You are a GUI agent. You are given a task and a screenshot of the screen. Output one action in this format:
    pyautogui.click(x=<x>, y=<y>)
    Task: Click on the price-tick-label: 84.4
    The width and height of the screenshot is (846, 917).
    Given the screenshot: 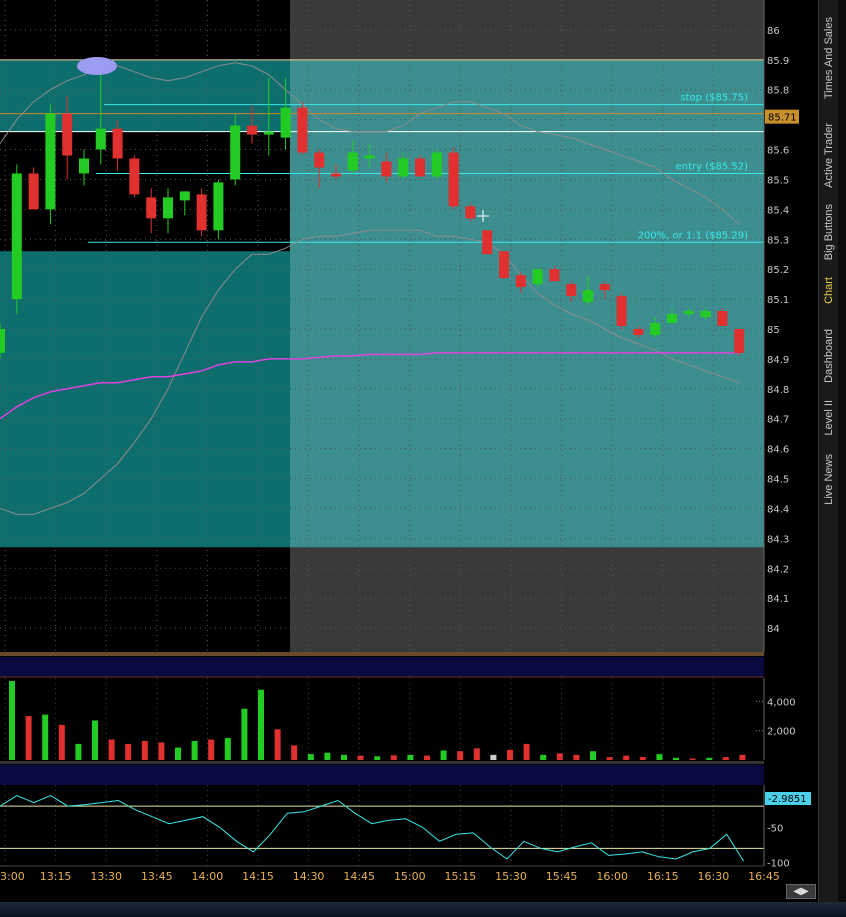 What is the action you would take?
    pyautogui.click(x=778, y=509)
    